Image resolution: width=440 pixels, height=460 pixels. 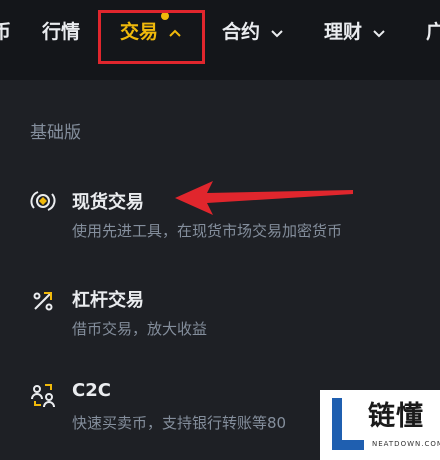 I want to click on c2c-icon, so click(x=43, y=396).